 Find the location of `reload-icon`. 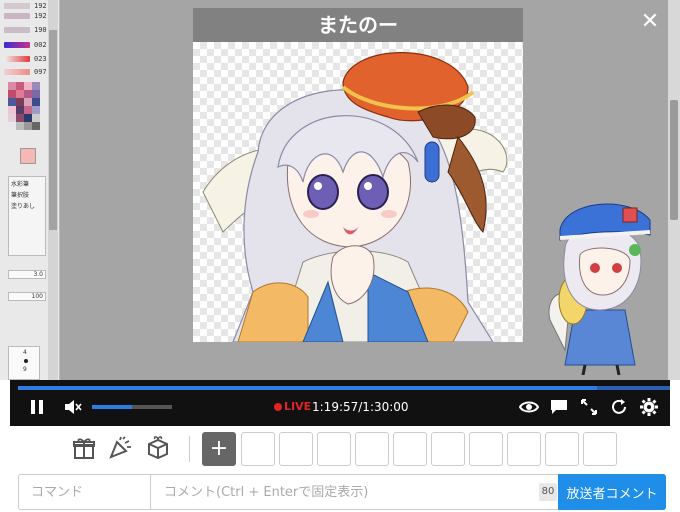

reload-icon is located at coordinates (619, 407).